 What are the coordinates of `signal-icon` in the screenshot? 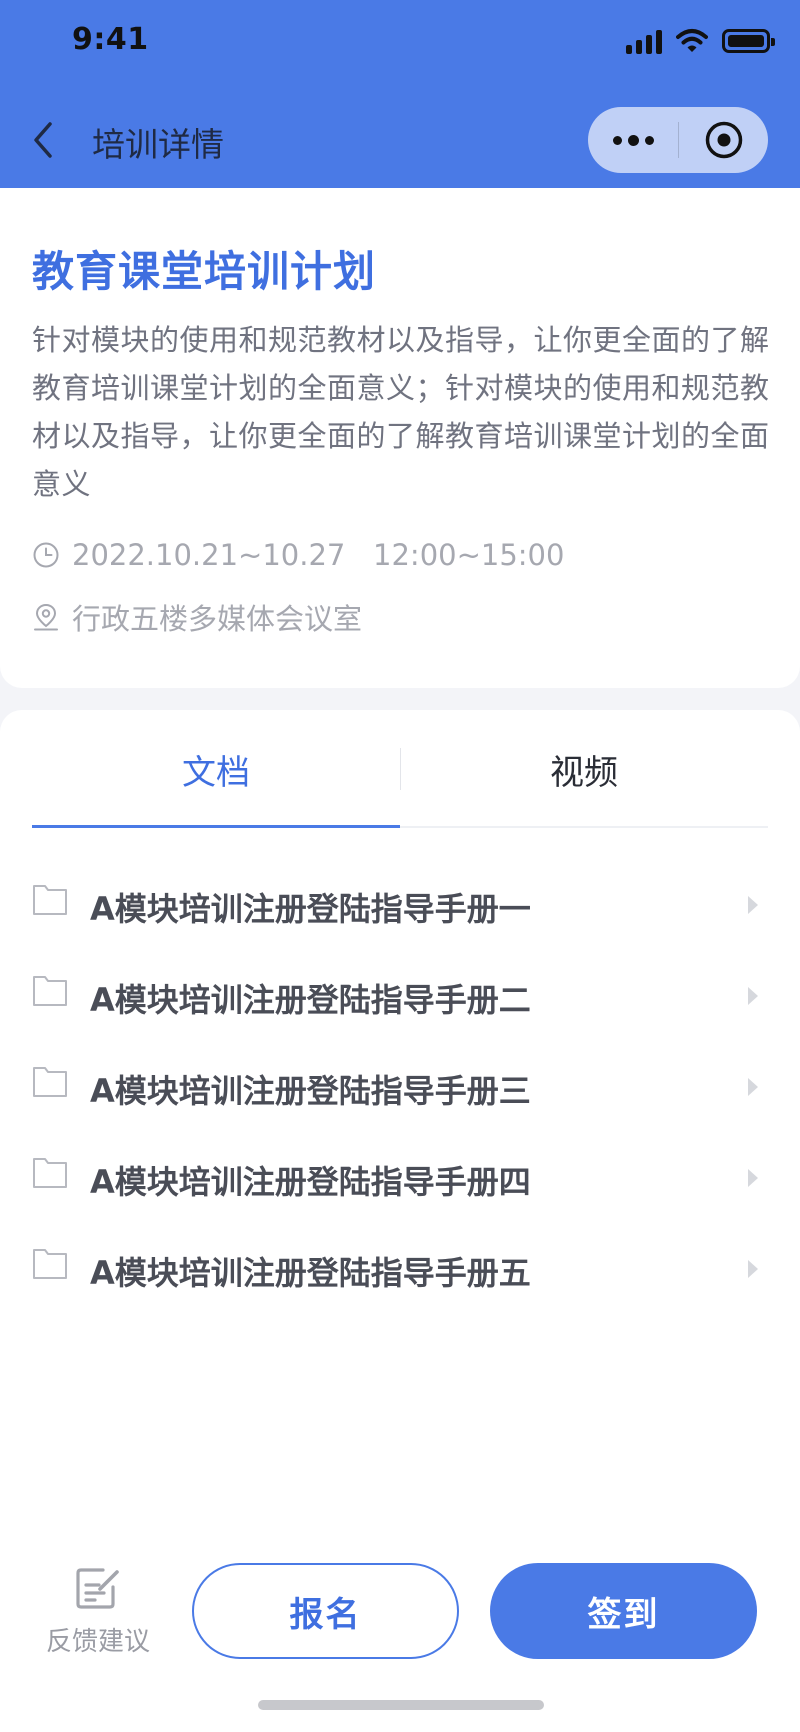 It's located at (644, 41).